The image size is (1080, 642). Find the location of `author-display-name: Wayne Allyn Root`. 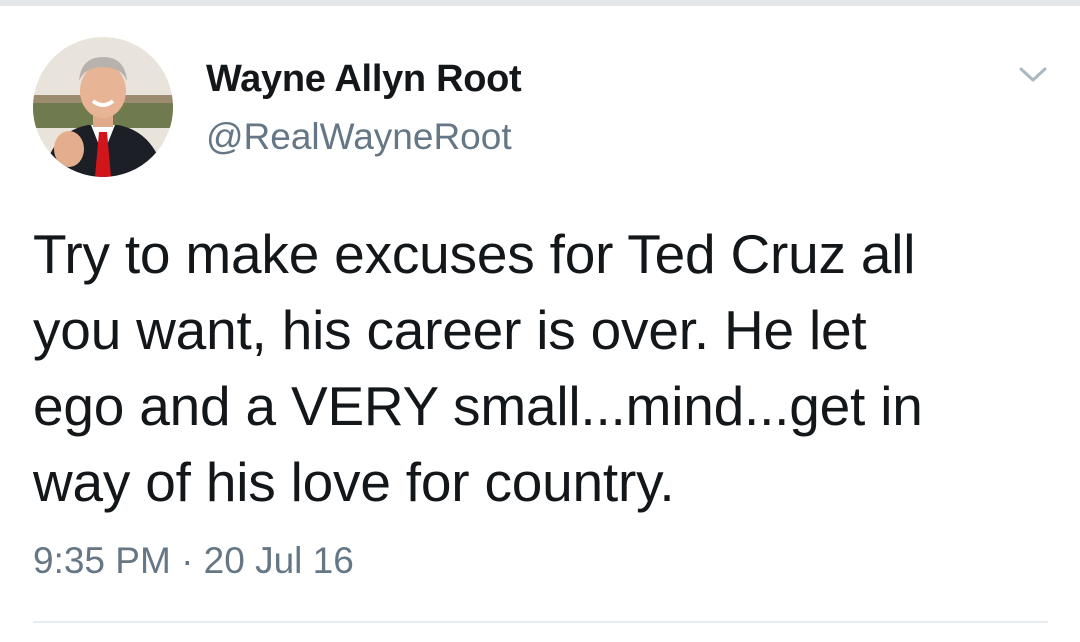

author-display-name: Wayne Allyn Root is located at coordinates (364, 79).